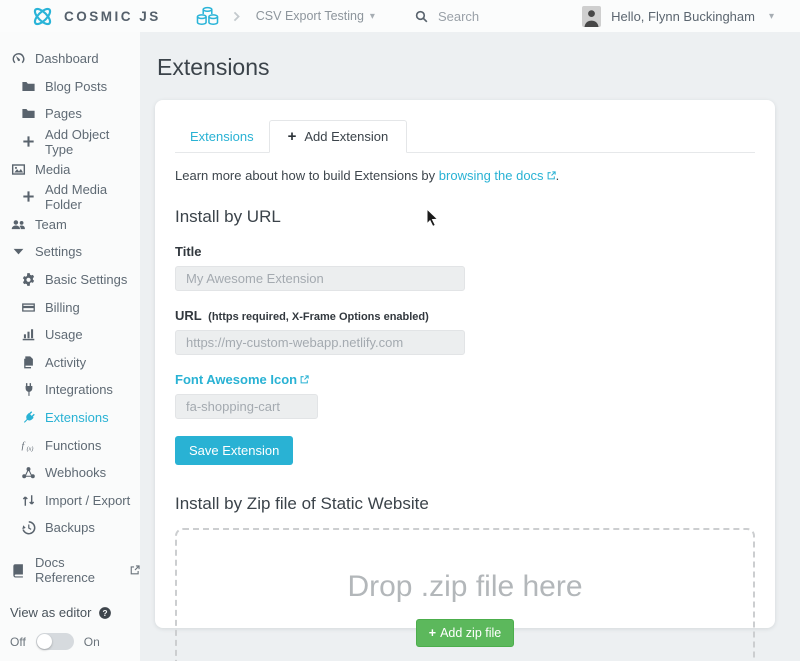 The width and height of the screenshot is (800, 661). What do you see at coordinates (28, 334) in the screenshot?
I see `bar-chart-icon` at bounding box center [28, 334].